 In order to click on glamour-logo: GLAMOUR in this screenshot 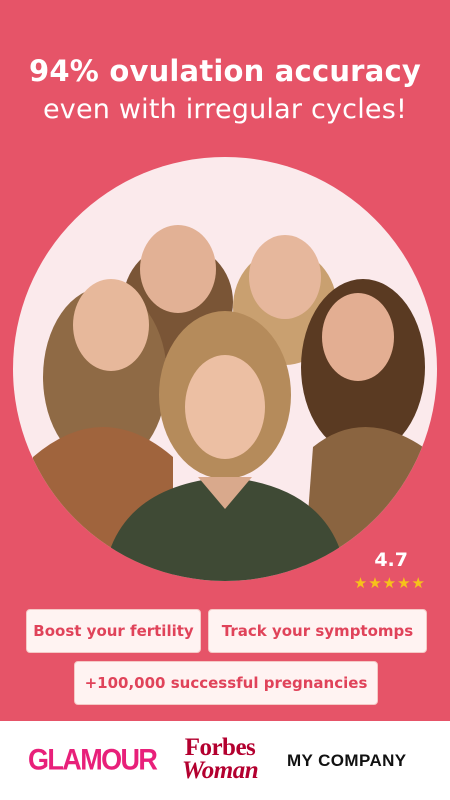, I will do `click(93, 760)`.